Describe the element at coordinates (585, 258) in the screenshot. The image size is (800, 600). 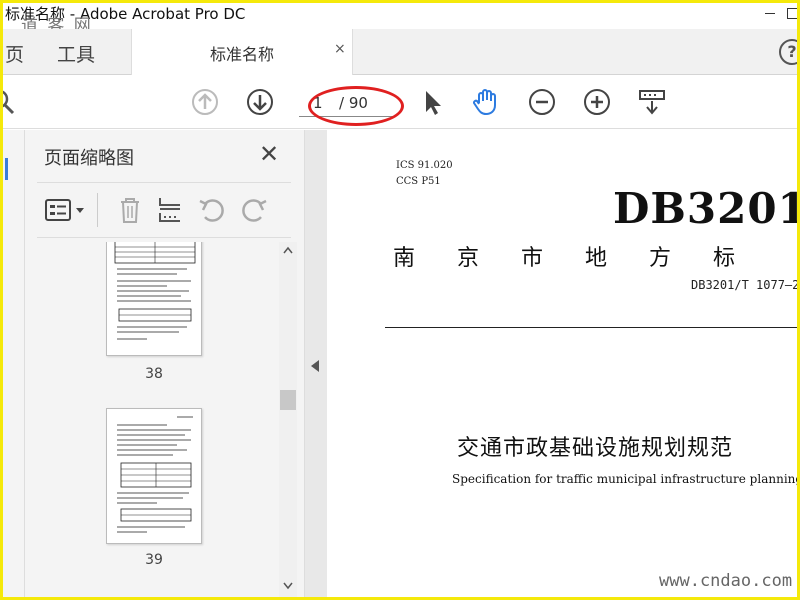
I see `standard-type: 南京市地方标` at that location.